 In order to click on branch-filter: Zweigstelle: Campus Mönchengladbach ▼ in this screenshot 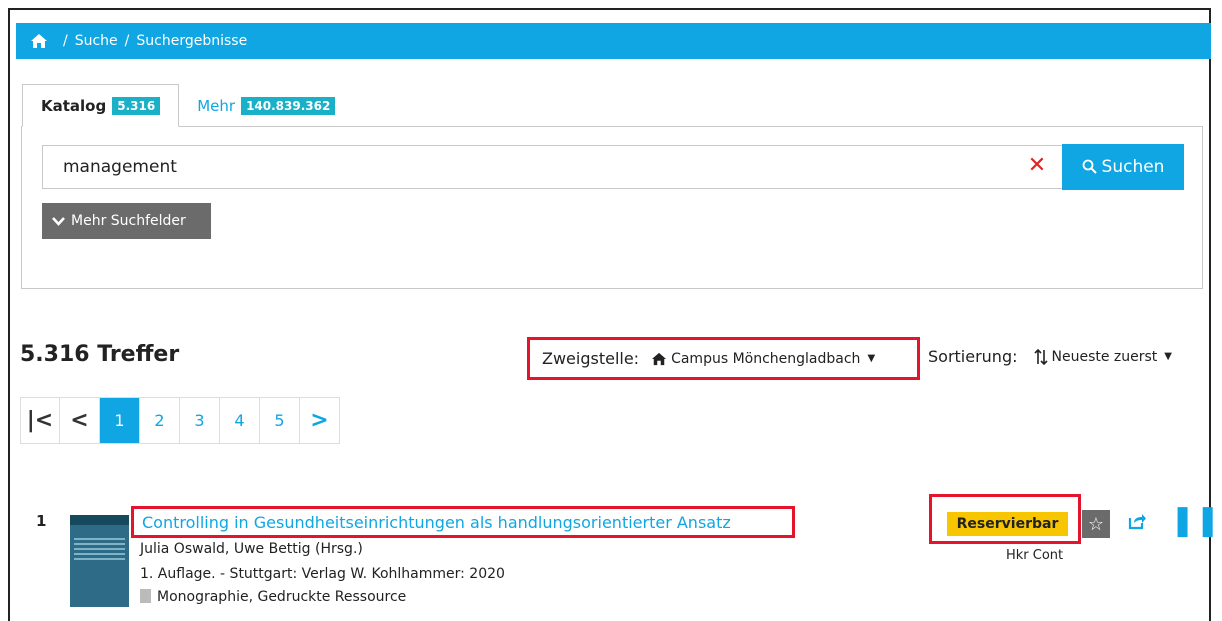, I will do `click(723, 358)`.